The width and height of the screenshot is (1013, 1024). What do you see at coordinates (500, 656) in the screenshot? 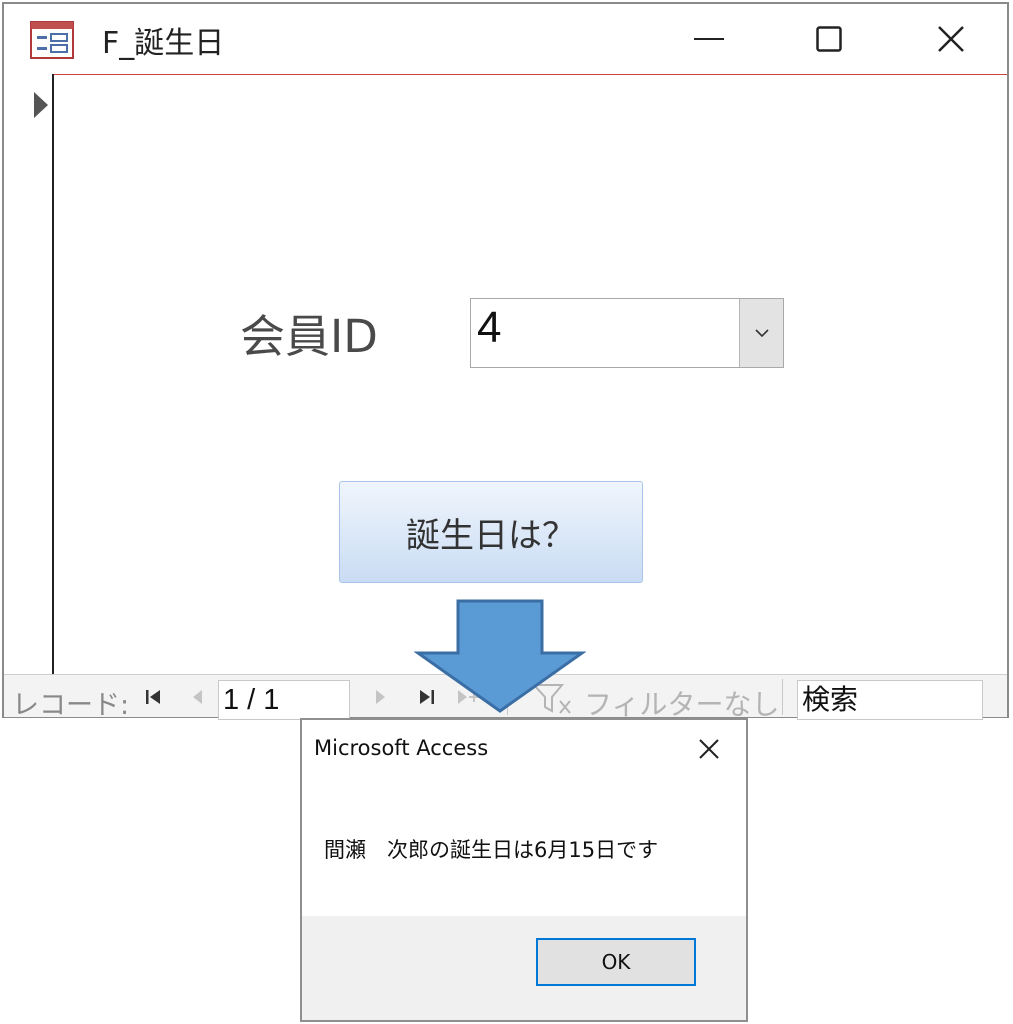
I see `down-arrow-icon` at bounding box center [500, 656].